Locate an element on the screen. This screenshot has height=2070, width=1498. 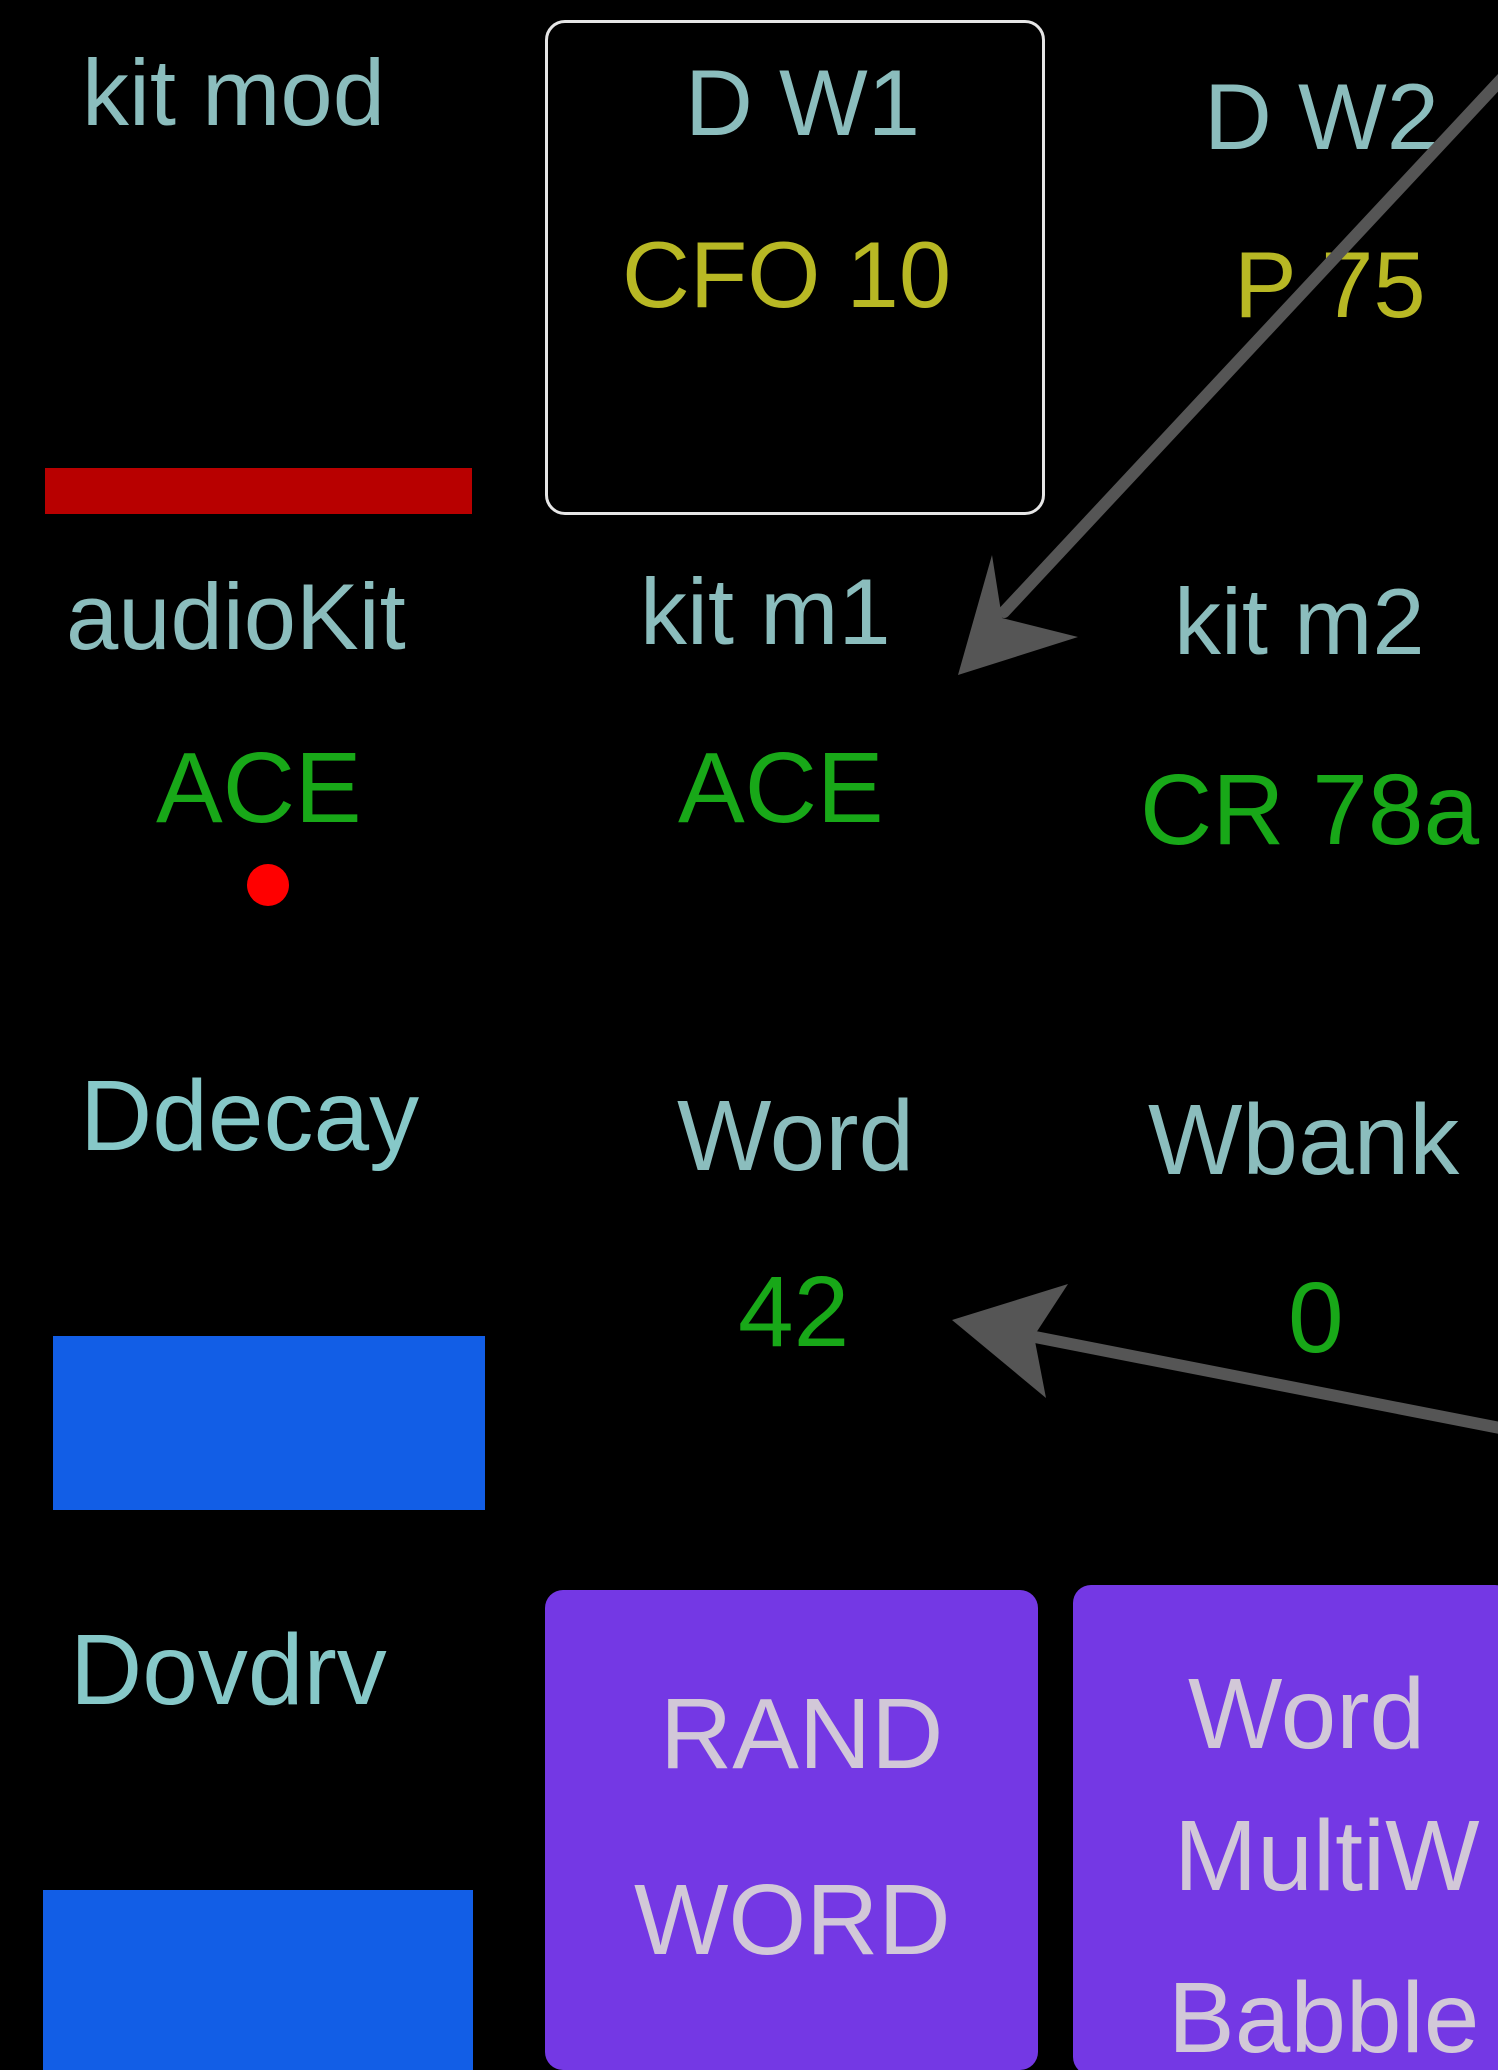
audiokit-value: ACE is located at coordinates (259, 788).